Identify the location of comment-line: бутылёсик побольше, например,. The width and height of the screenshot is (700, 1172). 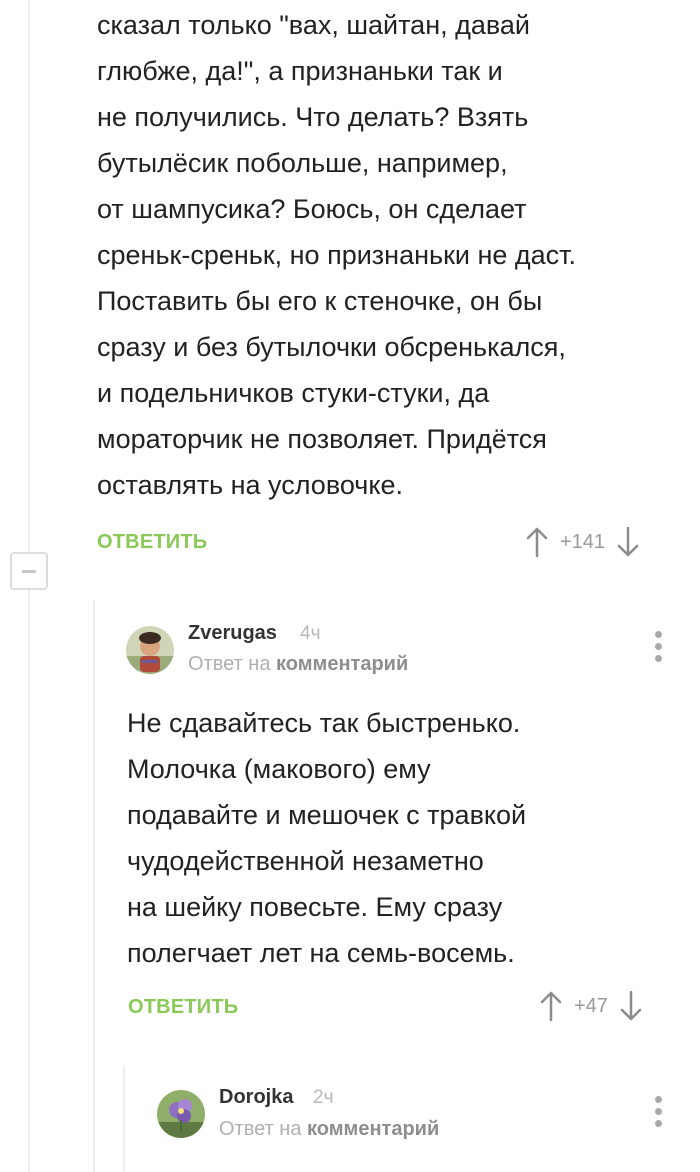
(302, 163).